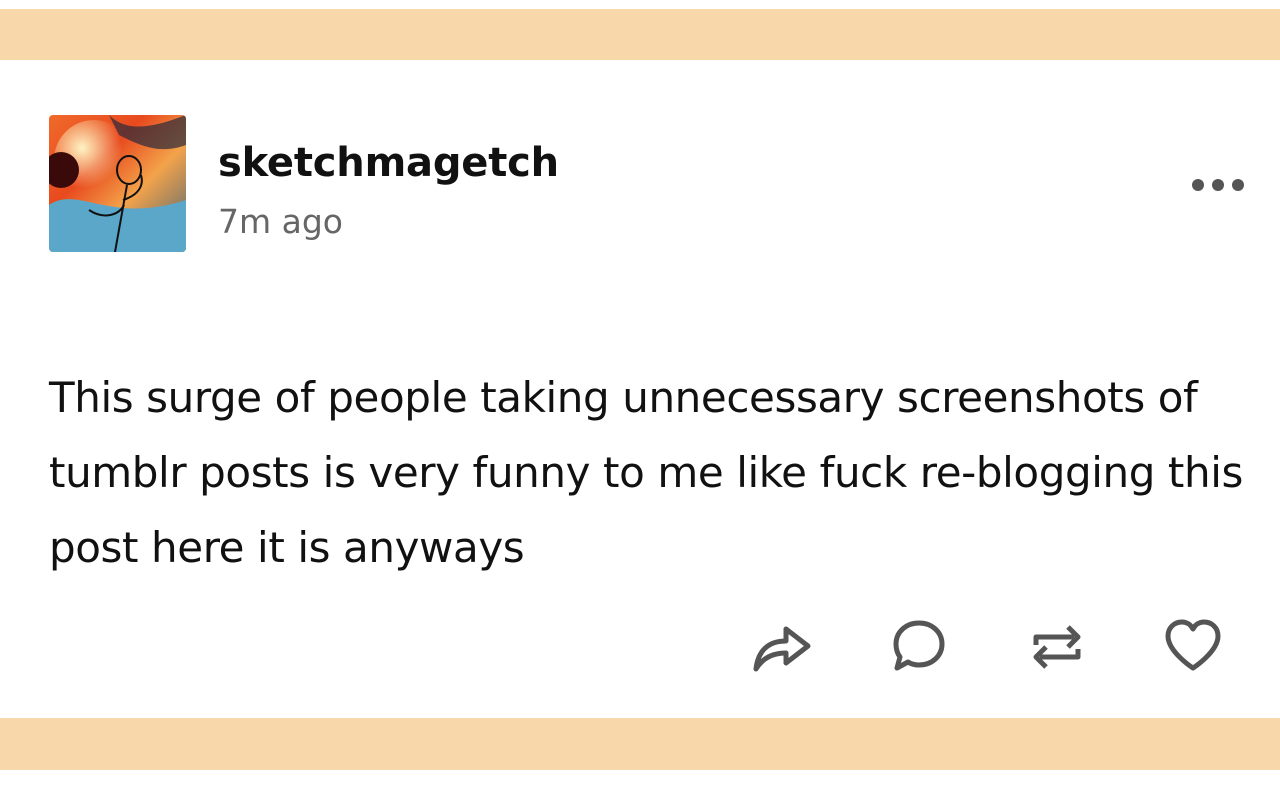  What do you see at coordinates (781, 646) in the screenshot?
I see `share-icon` at bounding box center [781, 646].